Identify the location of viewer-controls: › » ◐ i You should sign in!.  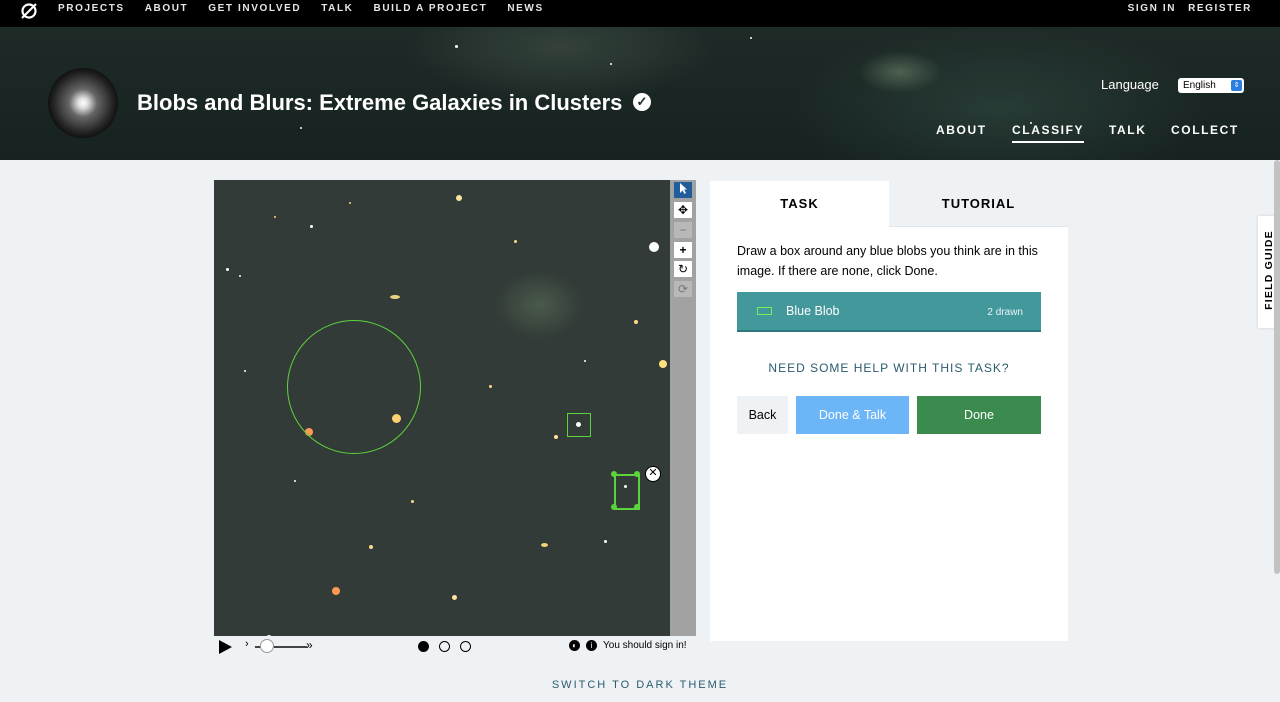
(456, 647).